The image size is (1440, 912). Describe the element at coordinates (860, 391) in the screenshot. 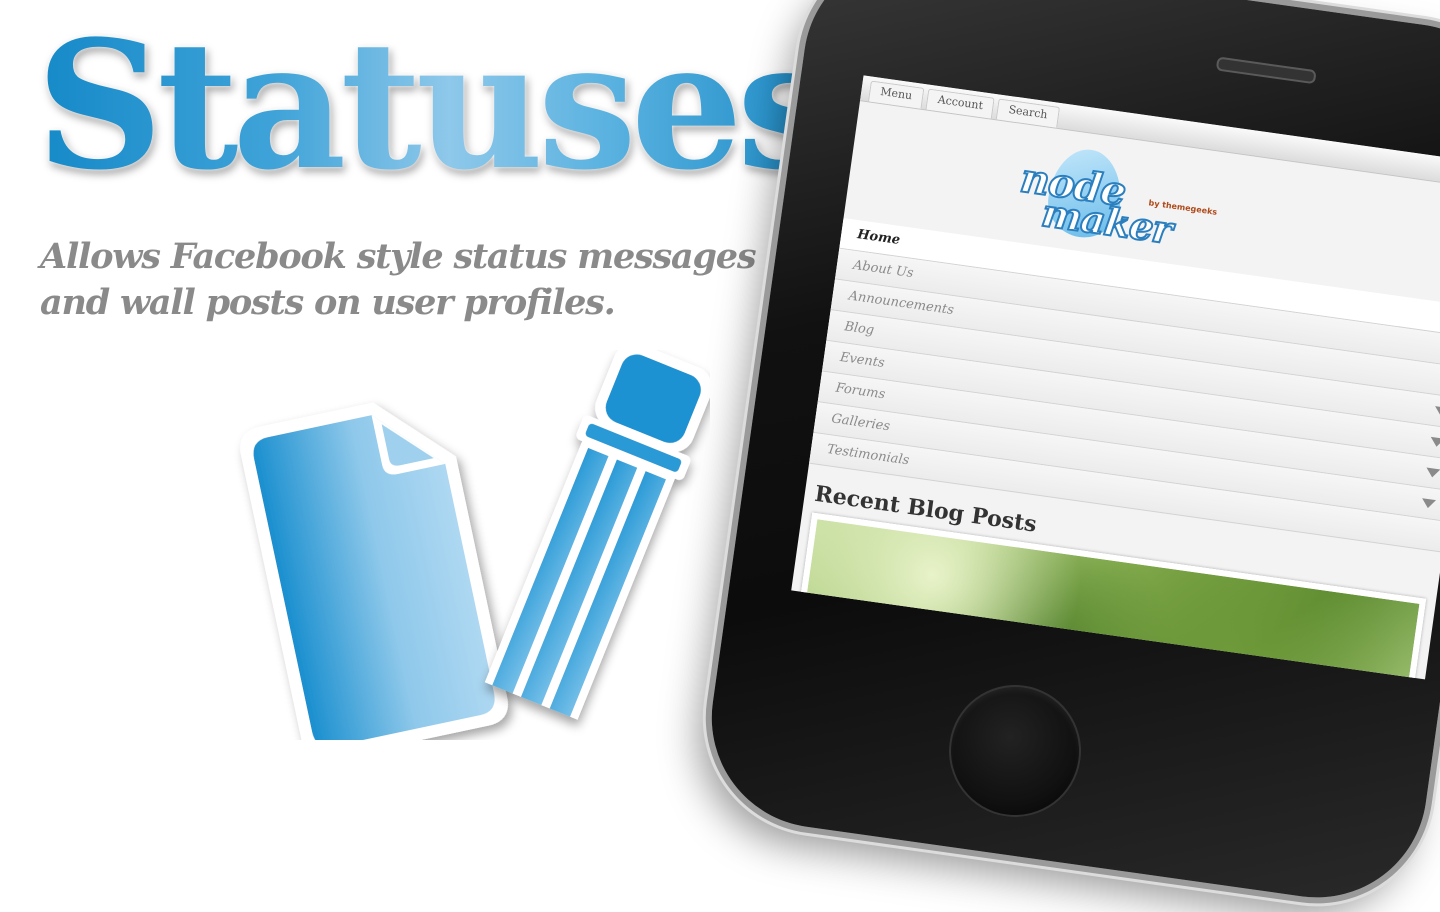

I see `menu-item-label: Forums` at that location.